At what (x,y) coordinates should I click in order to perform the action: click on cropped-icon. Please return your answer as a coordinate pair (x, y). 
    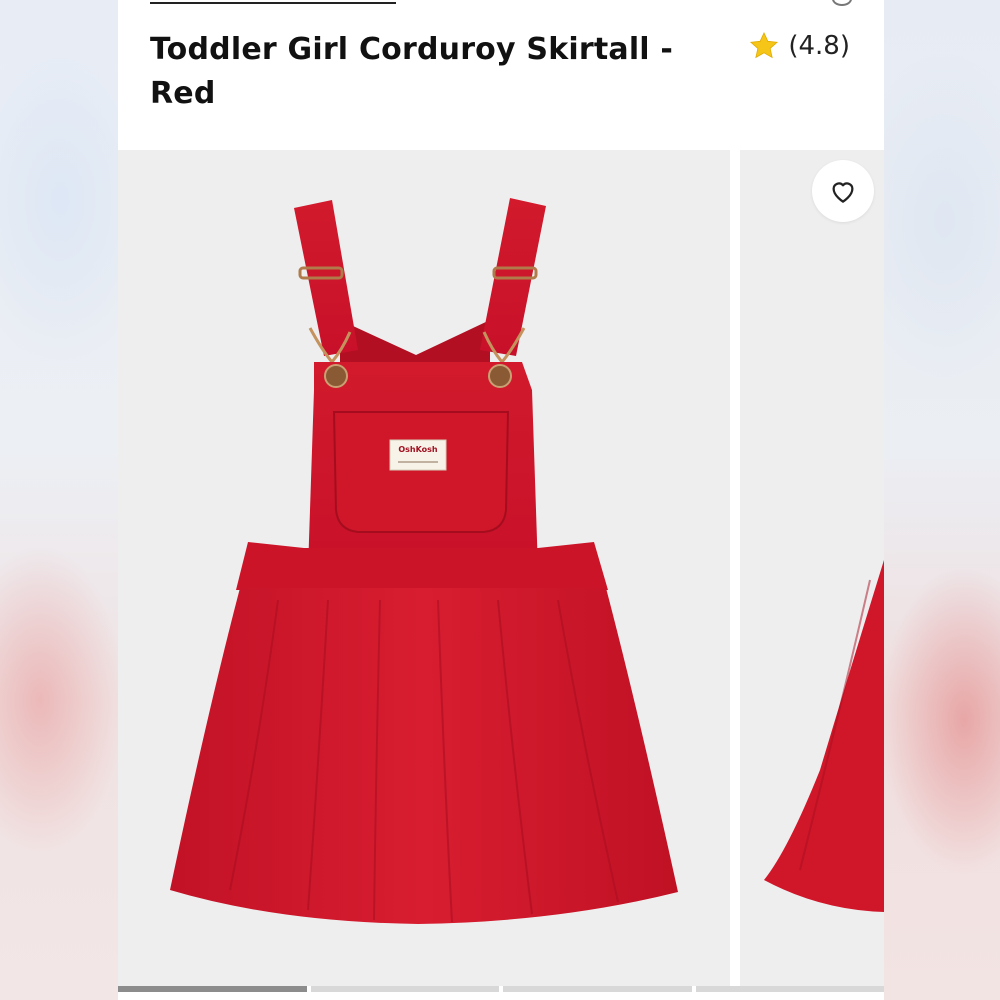
    Looking at the image, I should click on (842, 3).